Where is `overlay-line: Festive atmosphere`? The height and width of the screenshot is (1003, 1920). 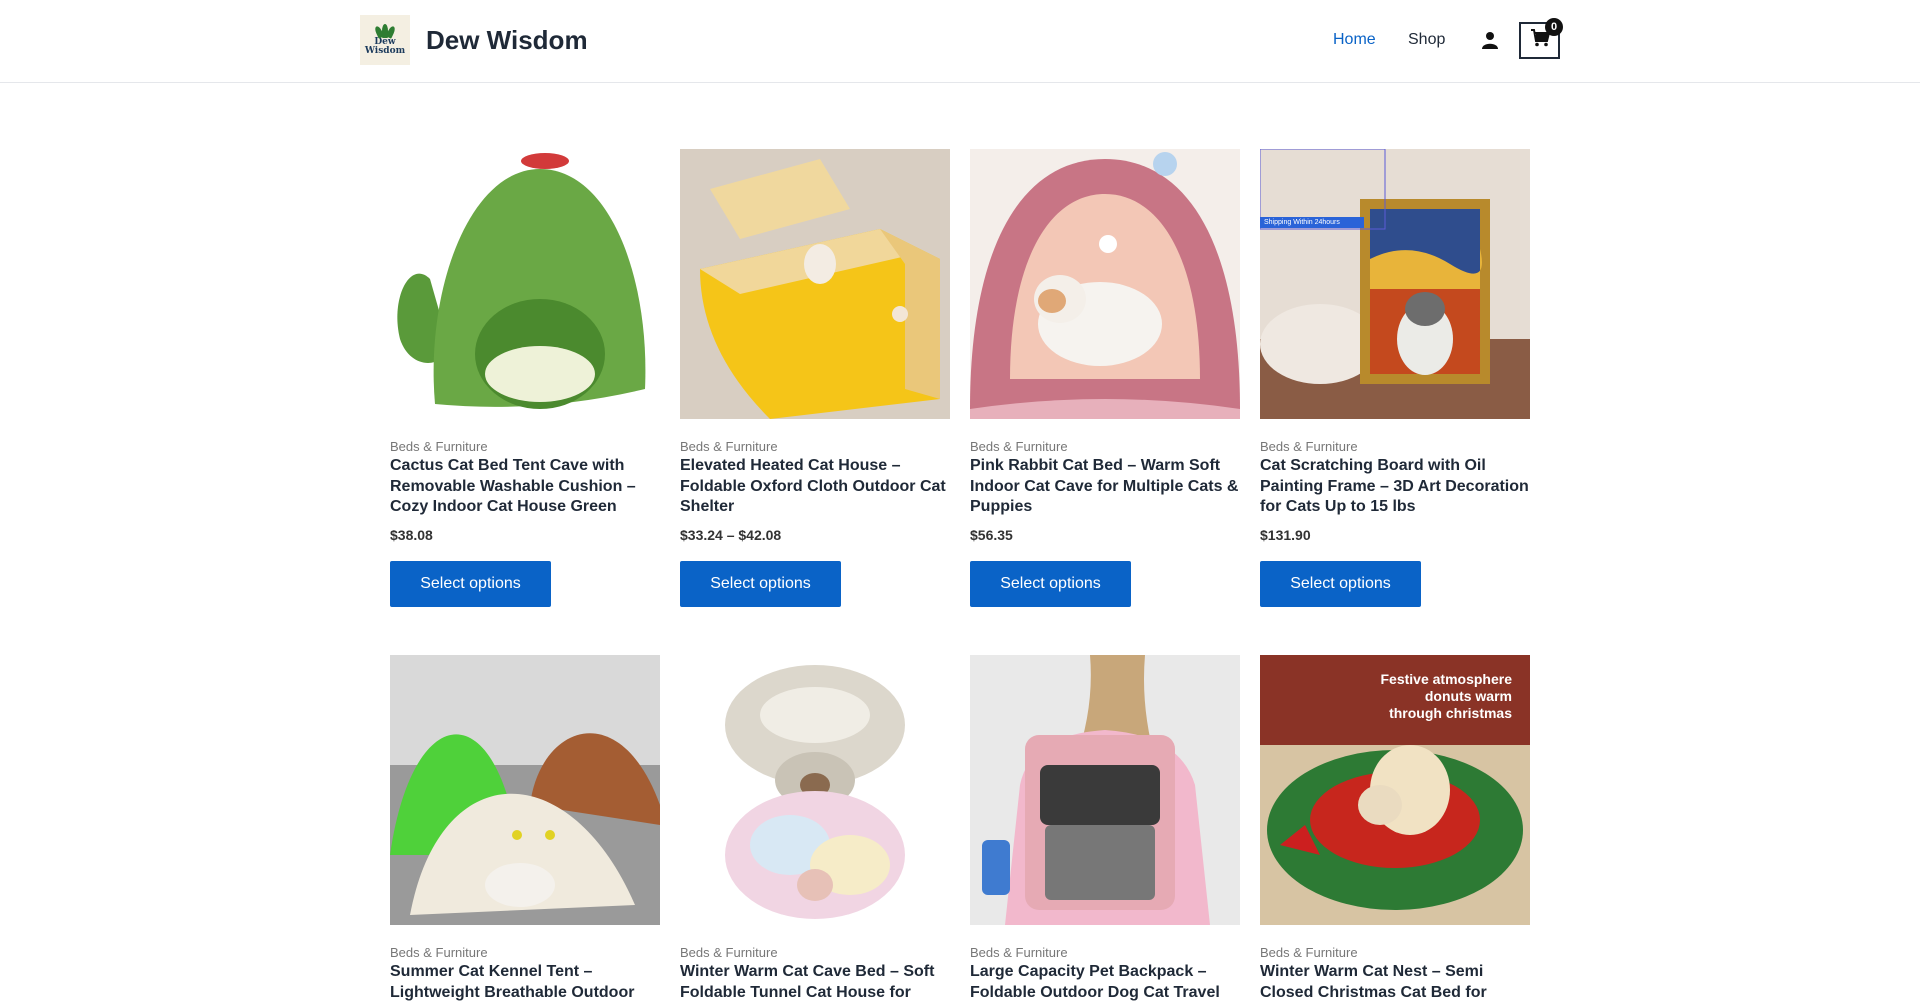 overlay-line: Festive atmosphere is located at coordinates (1446, 679).